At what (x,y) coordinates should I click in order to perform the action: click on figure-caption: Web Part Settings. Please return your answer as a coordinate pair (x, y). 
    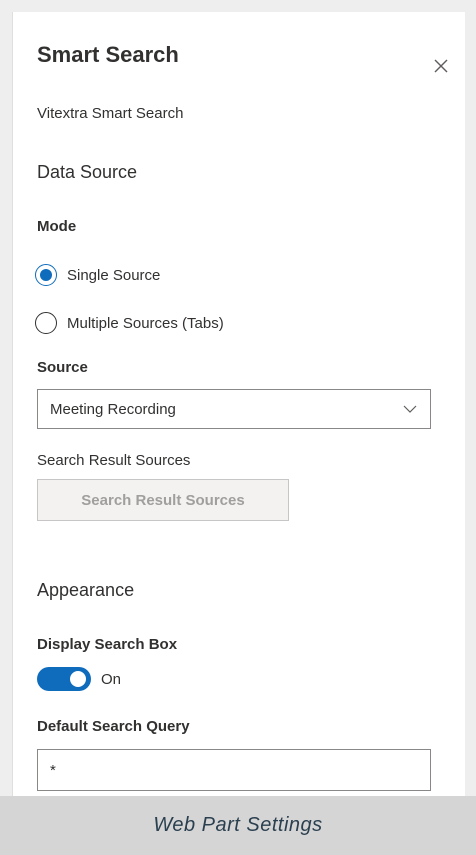
    Looking at the image, I should click on (238, 825).